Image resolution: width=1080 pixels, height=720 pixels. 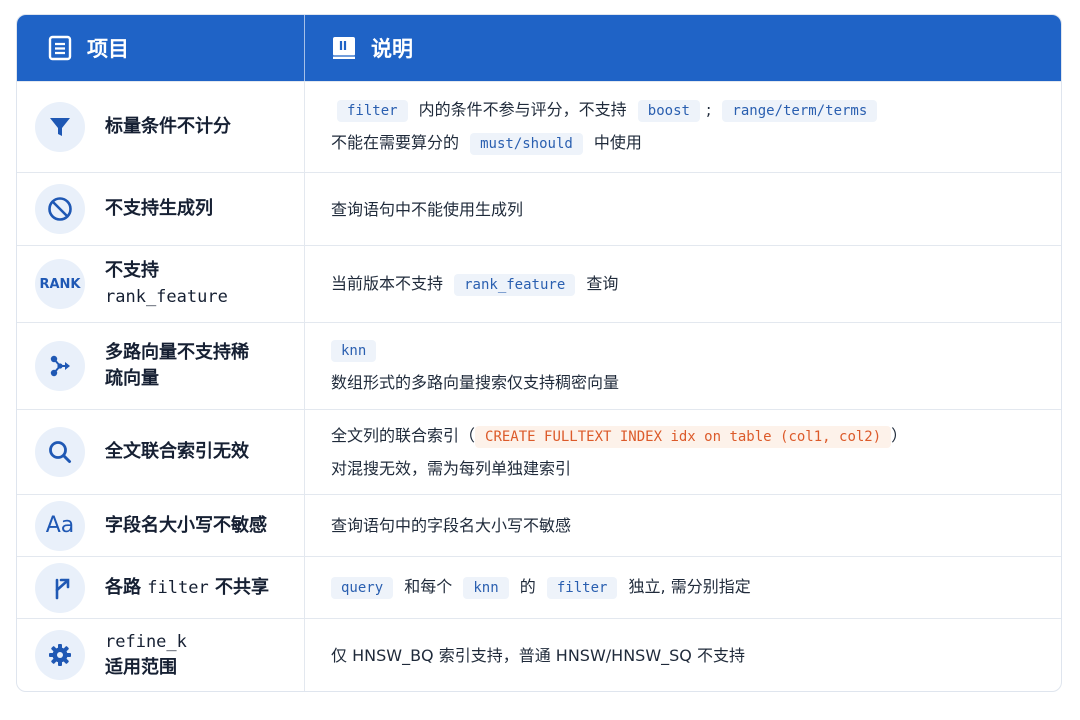 What do you see at coordinates (60, 655) in the screenshot?
I see `gear-icon` at bounding box center [60, 655].